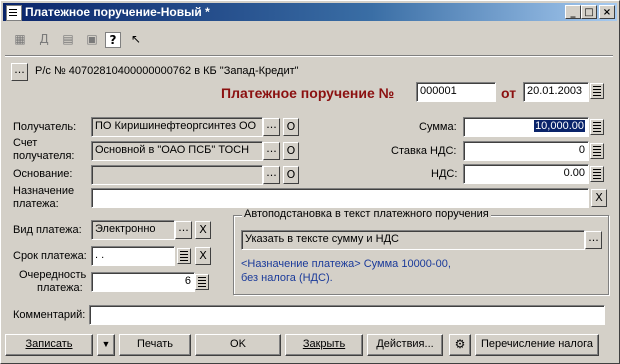  What do you see at coordinates (324, 345) in the screenshot?
I see `close-button: Закрыть` at bounding box center [324, 345].